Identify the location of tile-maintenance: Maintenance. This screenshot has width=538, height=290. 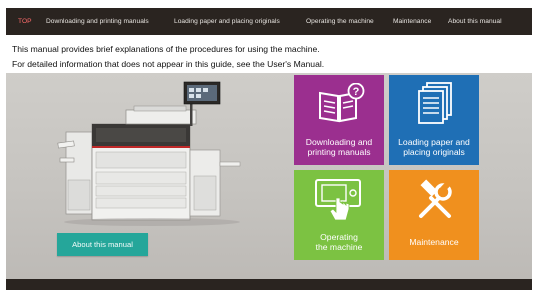
(434, 215).